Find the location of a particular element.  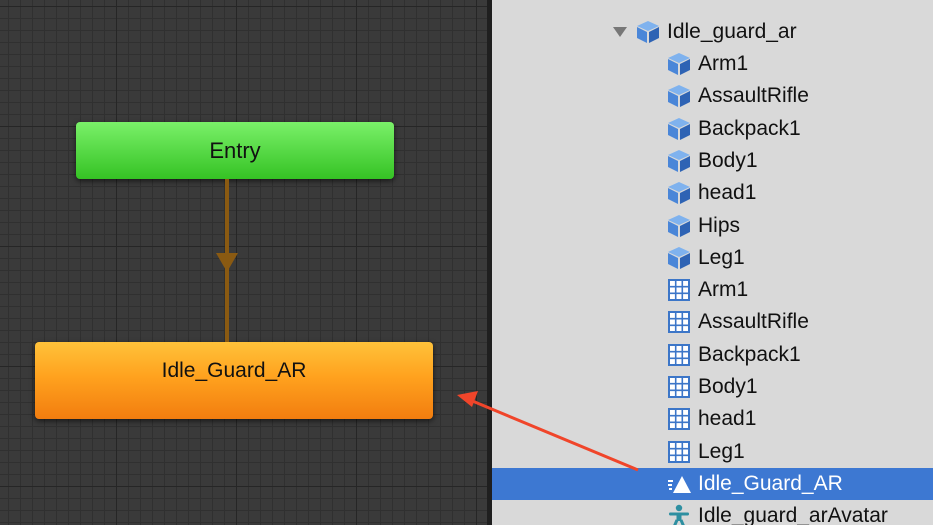

state-node-idle-guard-ar: Idle_Guard_AR is located at coordinates (234, 380).